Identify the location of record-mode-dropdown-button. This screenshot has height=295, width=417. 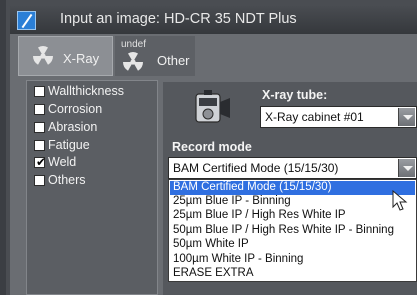
(406, 168).